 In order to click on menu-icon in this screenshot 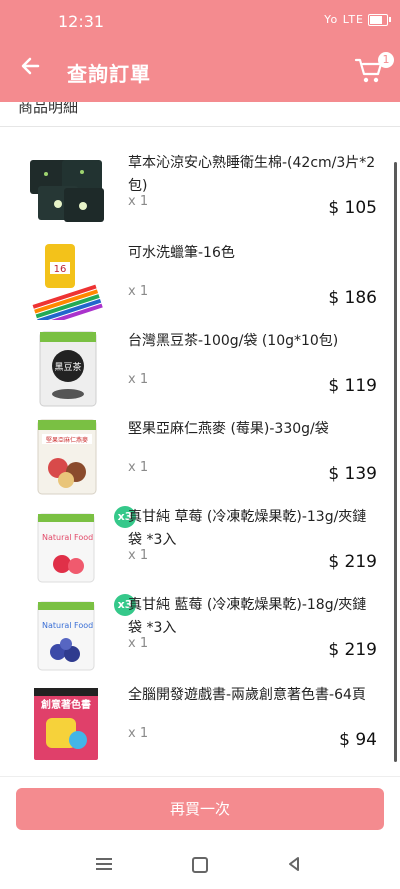, I will do `click(104, 864)`.